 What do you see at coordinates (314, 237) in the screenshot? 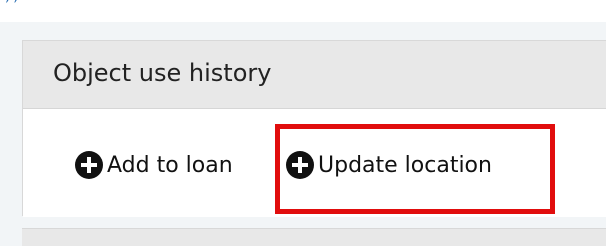
I see `next-panel-edge` at bounding box center [314, 237].